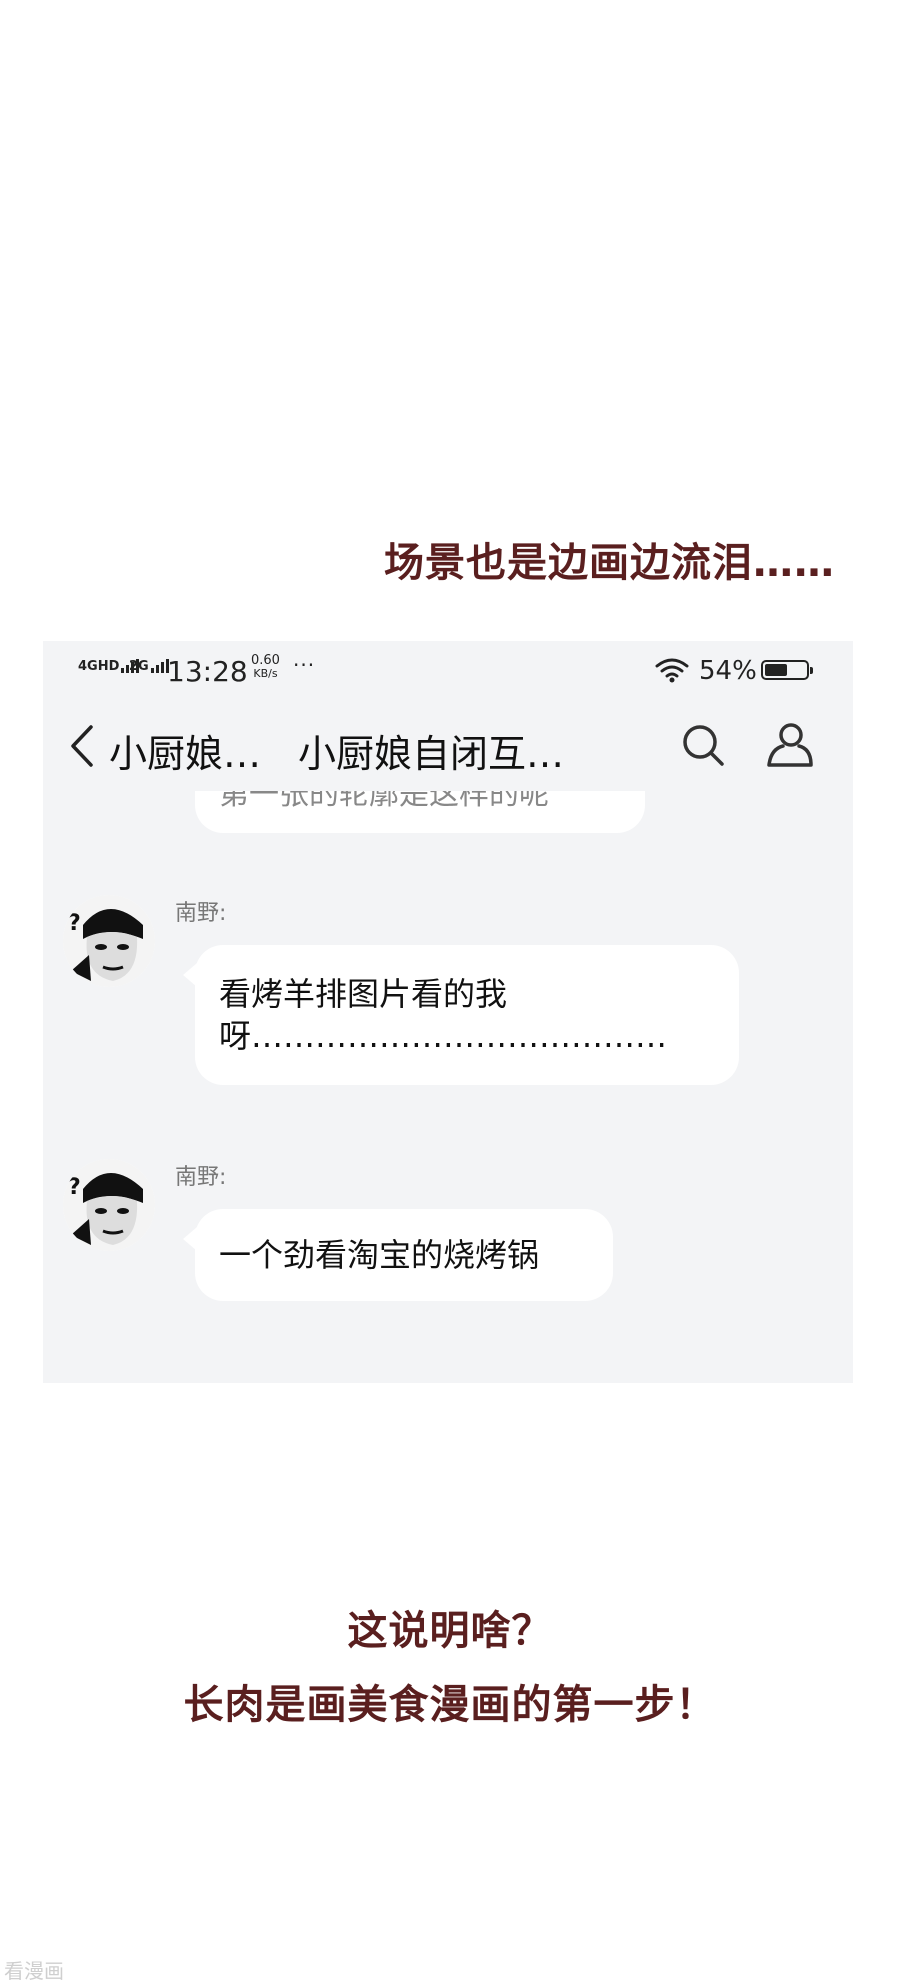 Image resolution: width=900 pixels, height=1987 pixels. What do you see at coordinates (139, 666) in the screenshot?
I see `network-2g-label: 2G` at bounding box center [139, 666].